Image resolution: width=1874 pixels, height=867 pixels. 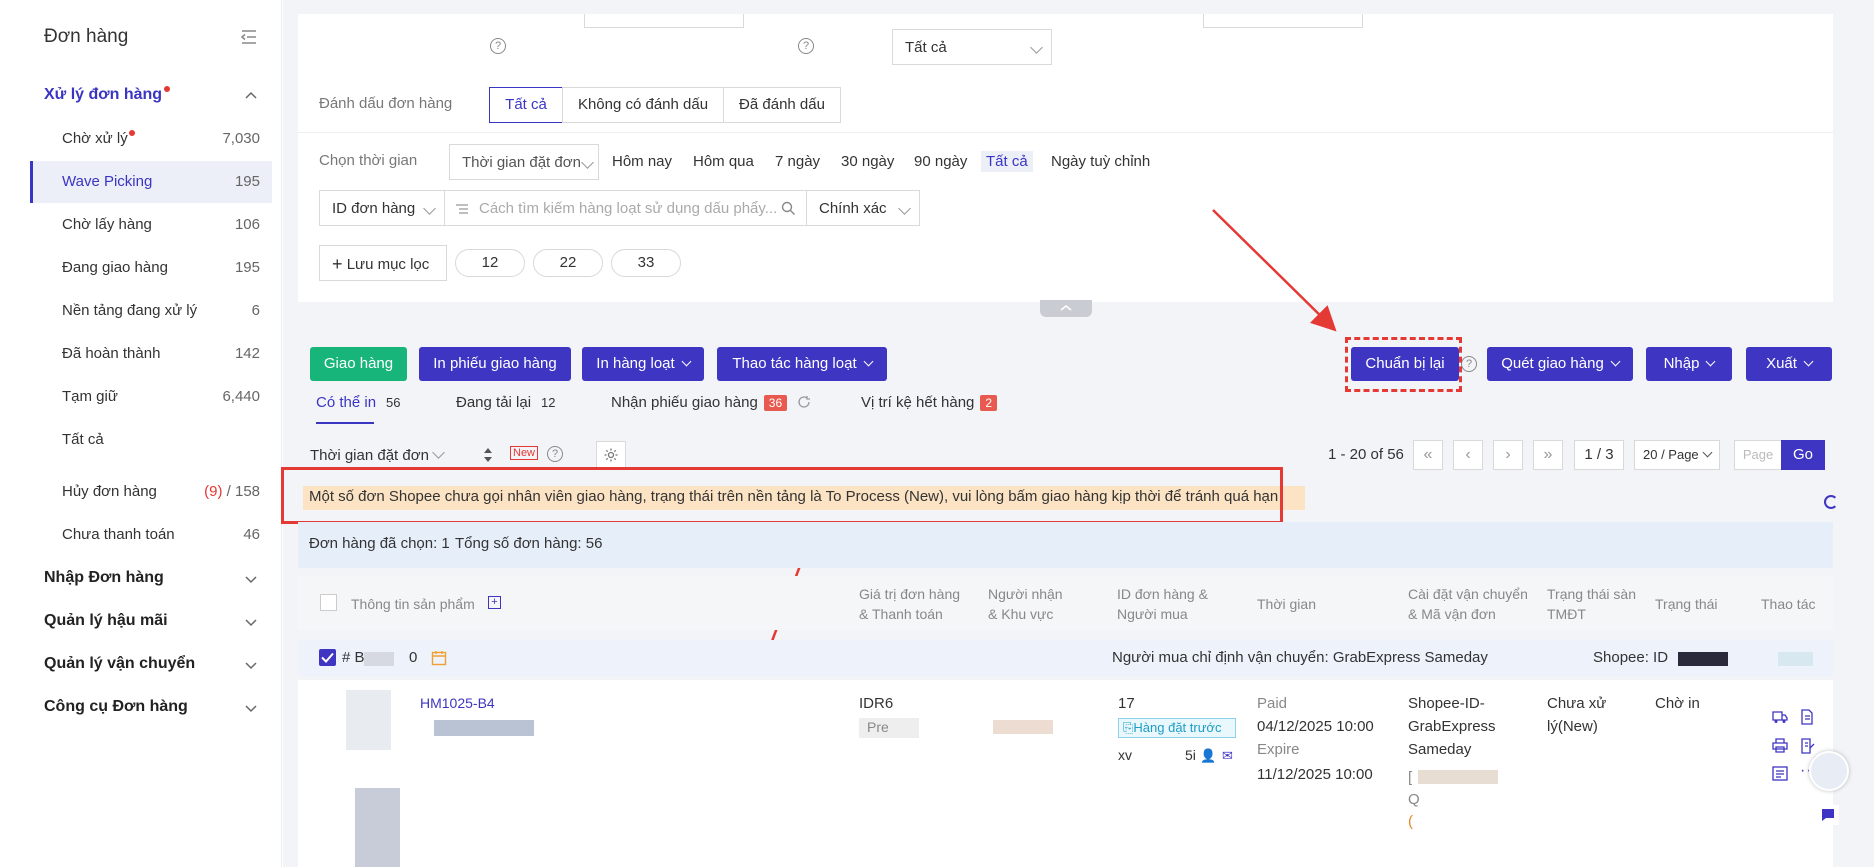 I want to click on buyer-name-suffix: 5i, so click(x=1190, y=755).